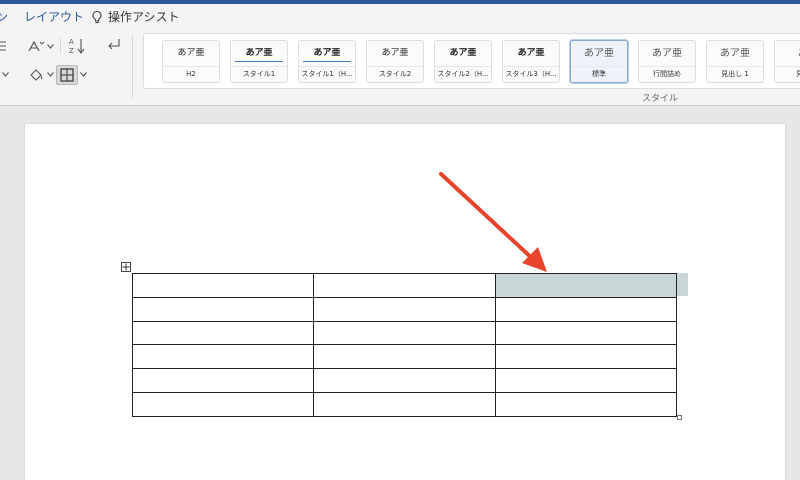 The width and height of the screenshot is (800, 480). What do you see at coordinates (682, 284) in the screenshot?
I see `selection-end-mark` at bounding box center [682, 284].